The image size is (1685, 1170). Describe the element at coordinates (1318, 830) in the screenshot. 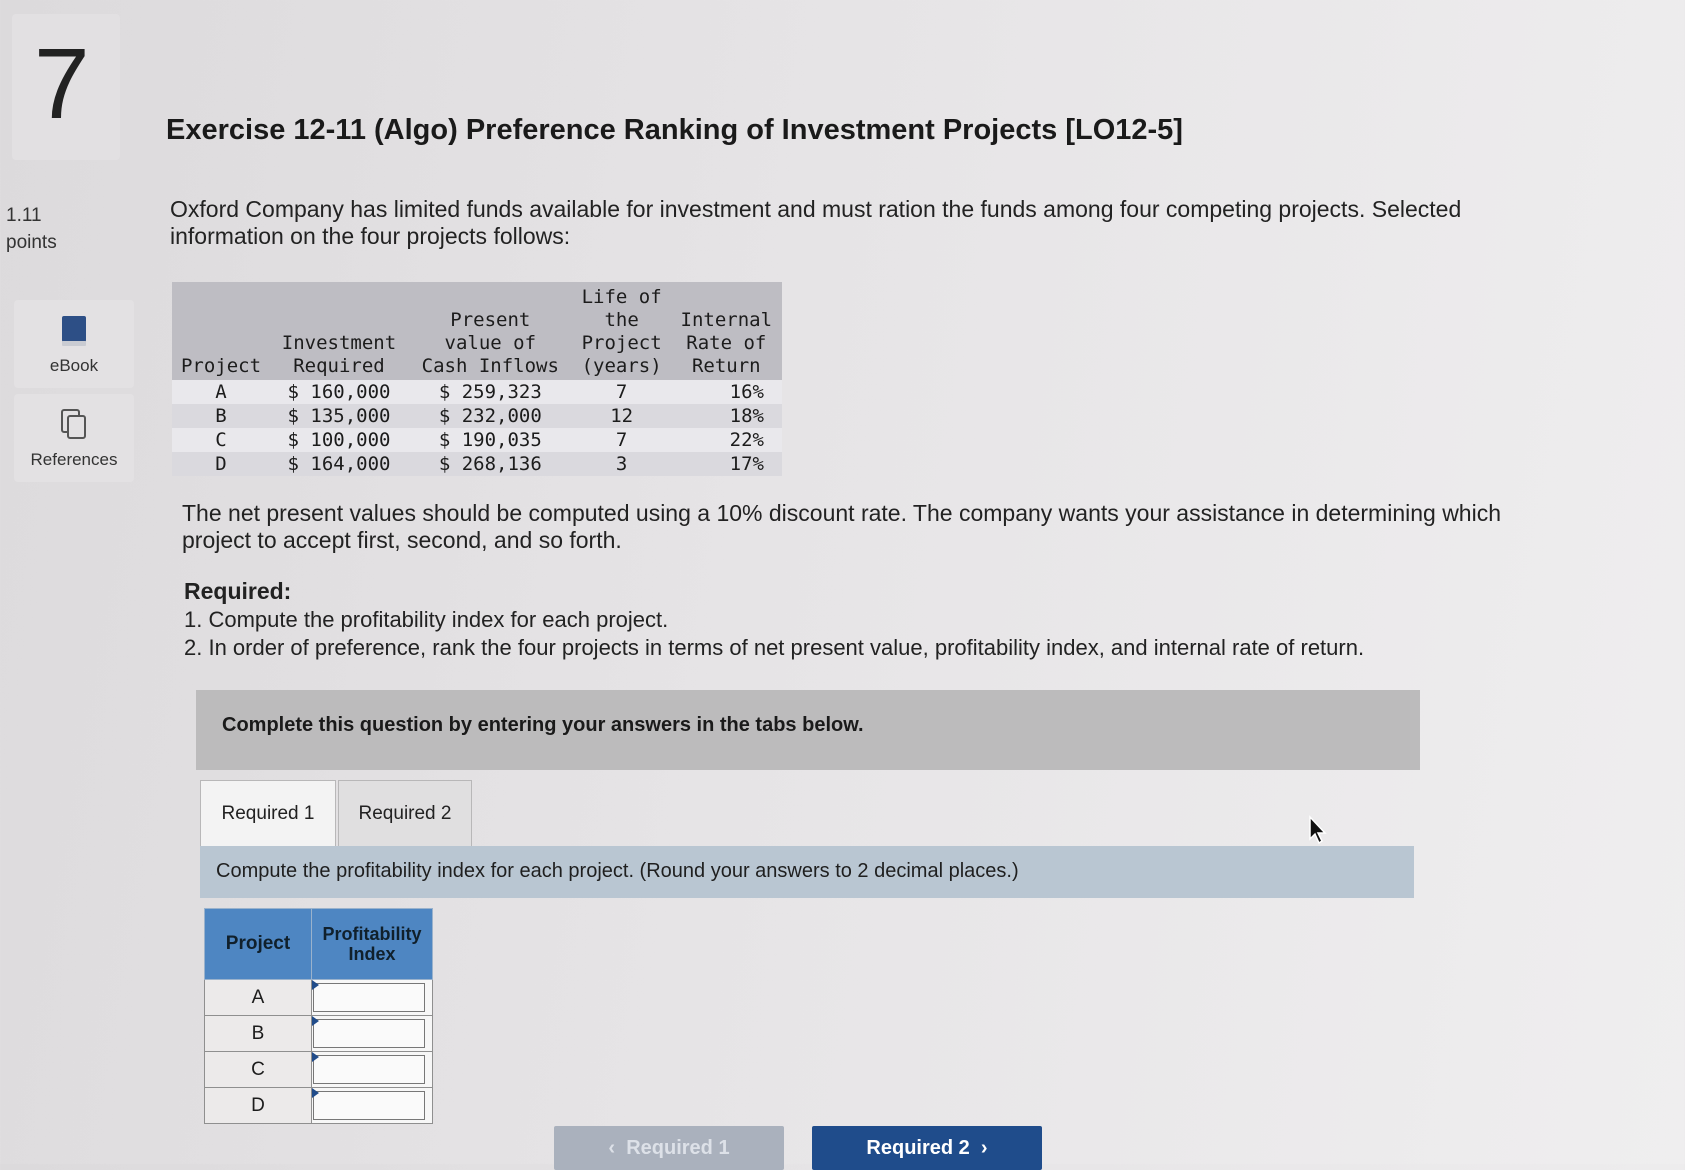

I see `mouse-cursor-icon` at that location.